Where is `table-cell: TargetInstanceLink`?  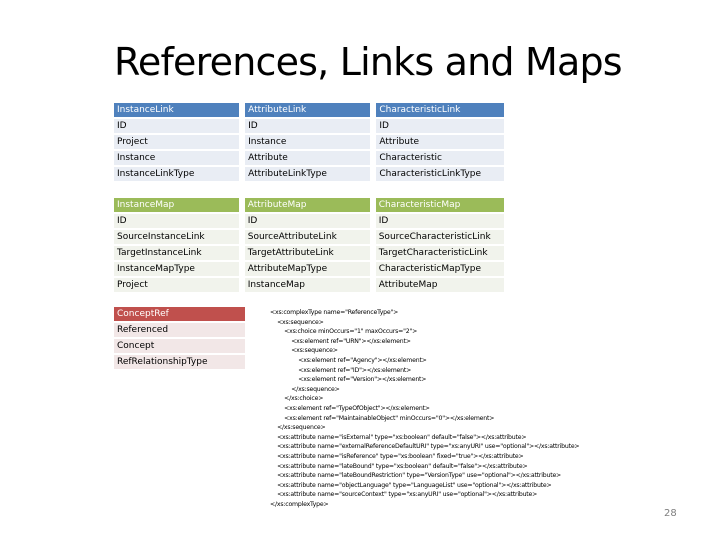 table-cell: TargetInstanceLink is located at coordinates (176, 253).